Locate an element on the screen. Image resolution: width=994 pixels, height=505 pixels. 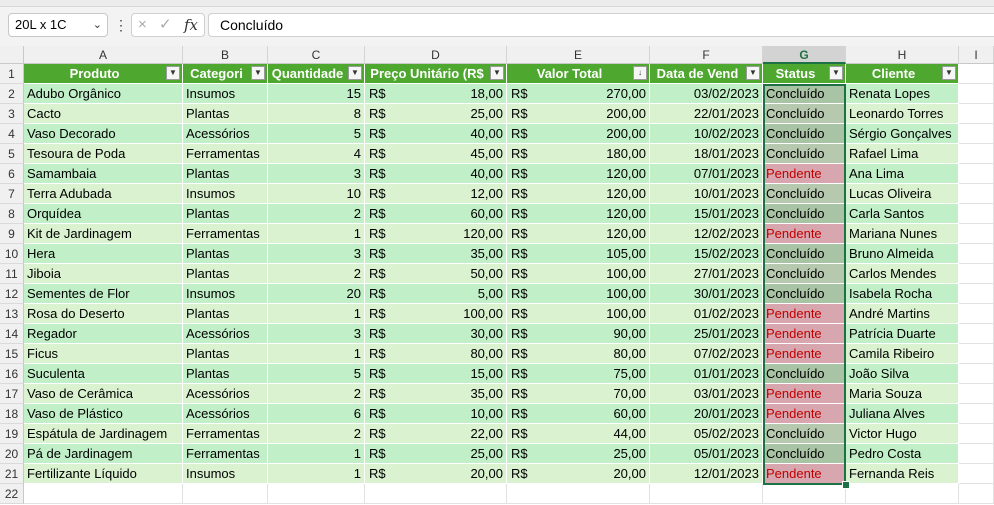
cell-cliente: Sérgio Gonçalves is located at coordinates (902, 134).